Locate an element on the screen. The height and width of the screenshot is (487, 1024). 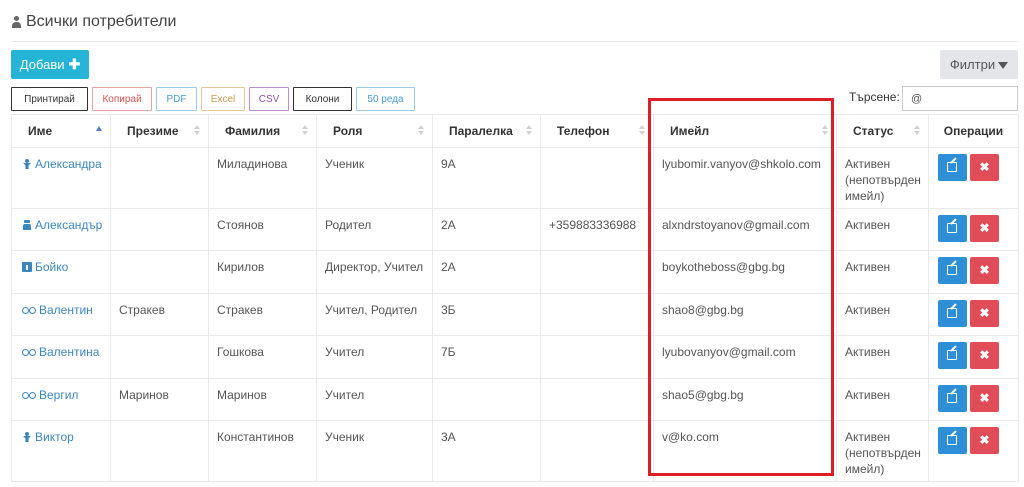
cell-last-name: Стоянов is located at coordinates (262, 229).